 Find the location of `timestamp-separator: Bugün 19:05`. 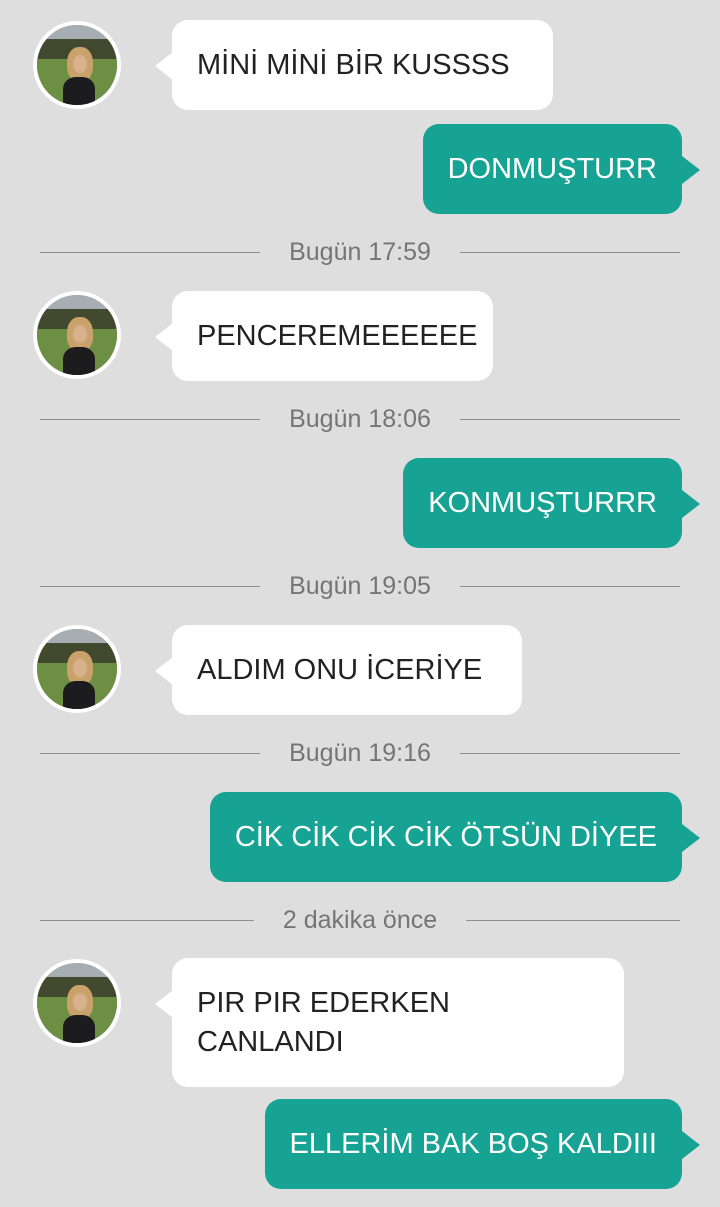

timestamp-separator: Bugün 19:05 is located at coordinates (360, 586).